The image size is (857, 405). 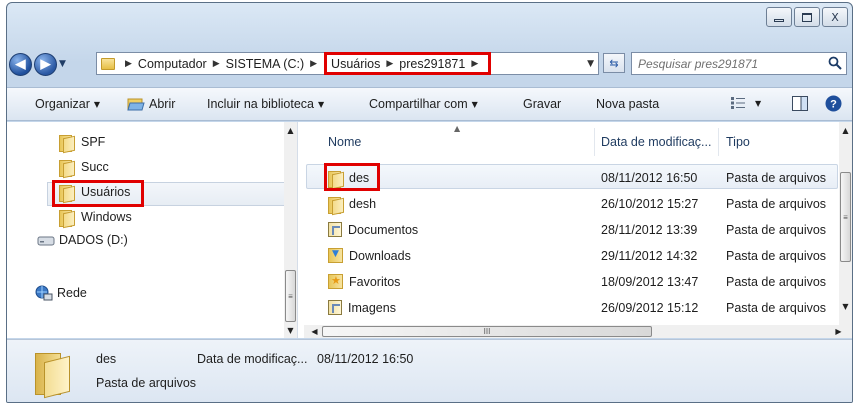 I want to click on file-list-vscrollbar: ▲ ≡ ▼, so click(x=845, y=223).